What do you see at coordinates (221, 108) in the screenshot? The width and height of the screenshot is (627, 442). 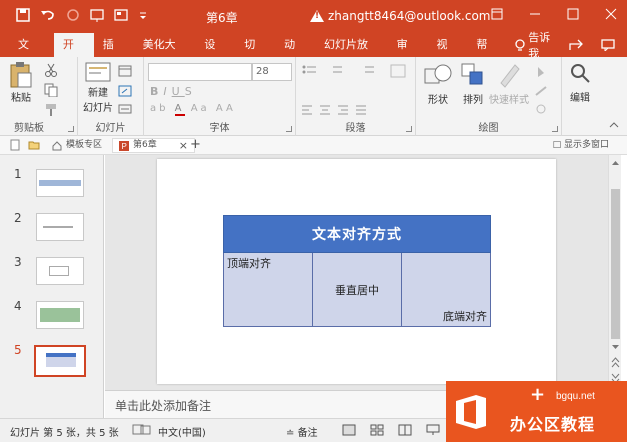 I see `increase-font-icon: A` at bounding box center [221, 108].